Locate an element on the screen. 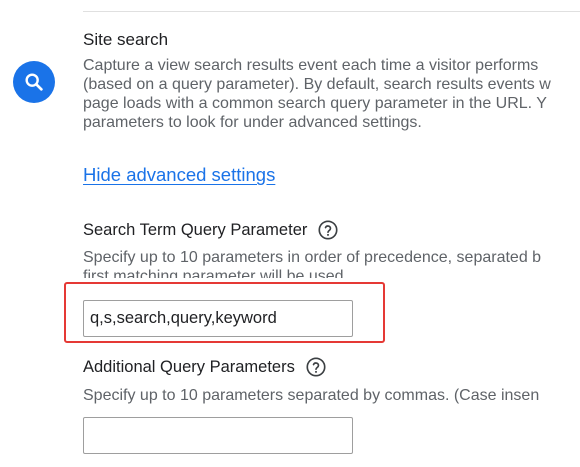 Image resolution: width=580 pixels, height=467 pixels. search-term-param-label-text: Search Term Query Parameter is located at coordinates (195, 230).